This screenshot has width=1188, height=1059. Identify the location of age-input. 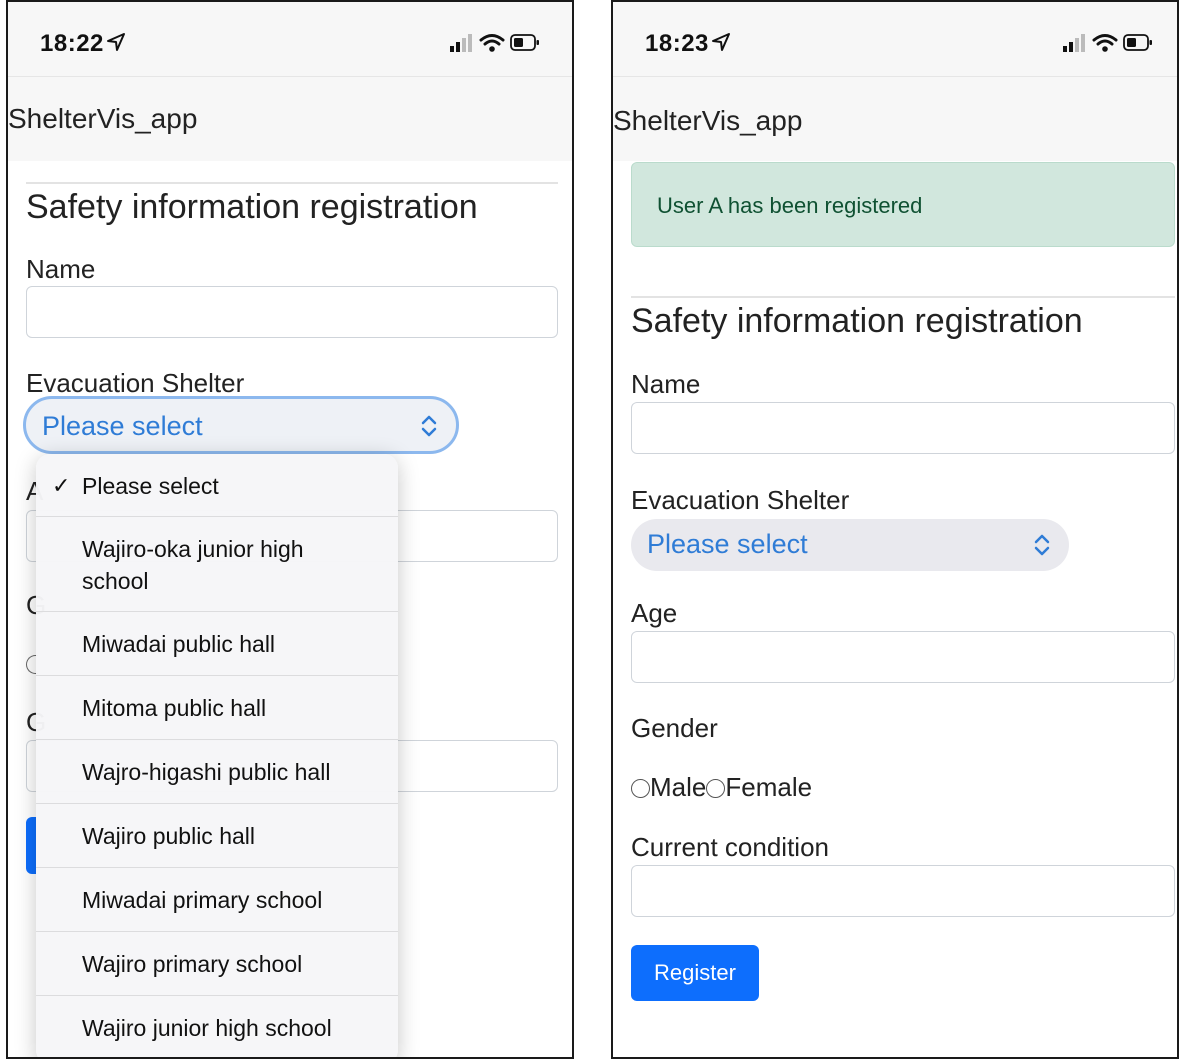
(903, 657).